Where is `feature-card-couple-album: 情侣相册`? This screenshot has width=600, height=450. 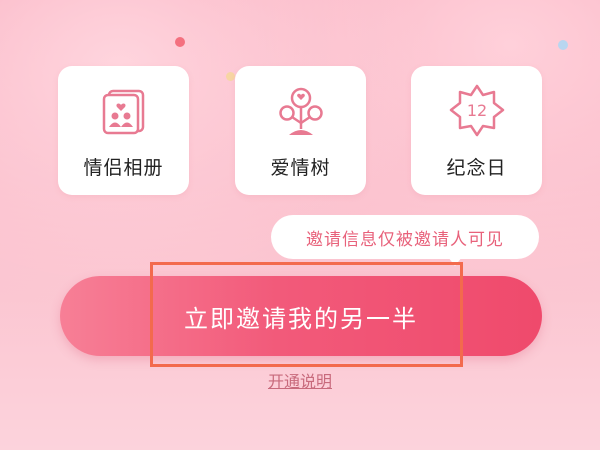 feature-card-couple-album: 情侣相册 is located at coordinates (123, 130).